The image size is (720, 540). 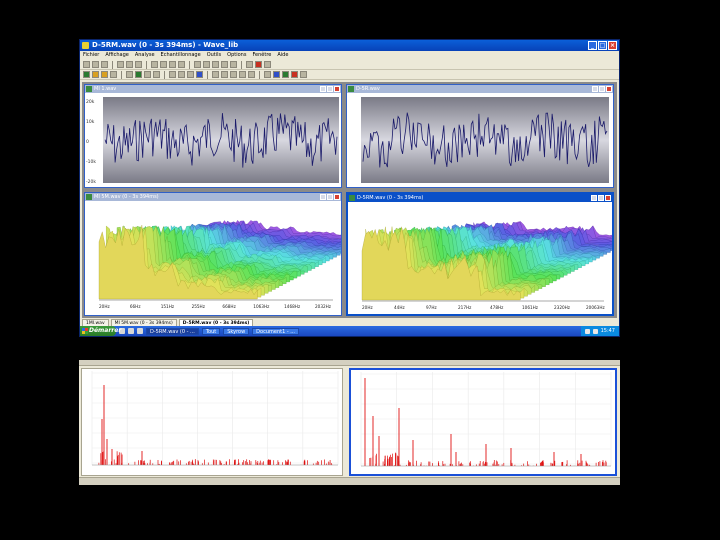 What do you see at coordinates (480, 198) in the screenshot?
I see `child-title-bar: D-5RM.wav (0 - 3s 394ms)` at bounding box center [480, 198].